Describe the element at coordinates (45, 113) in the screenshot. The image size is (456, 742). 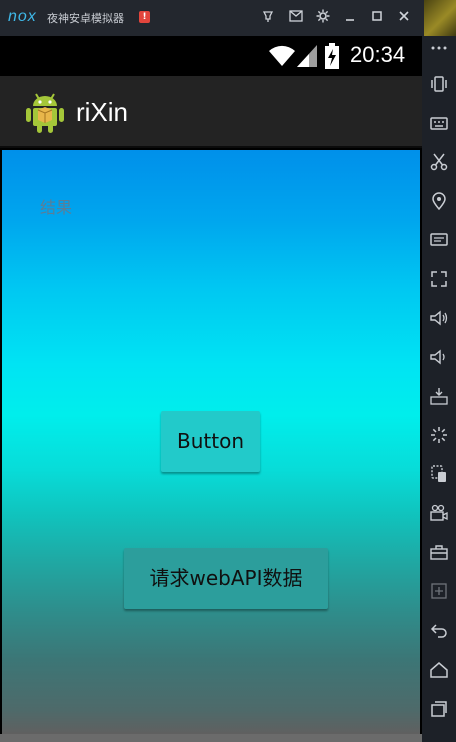
I see `android-app-icon` at that location.